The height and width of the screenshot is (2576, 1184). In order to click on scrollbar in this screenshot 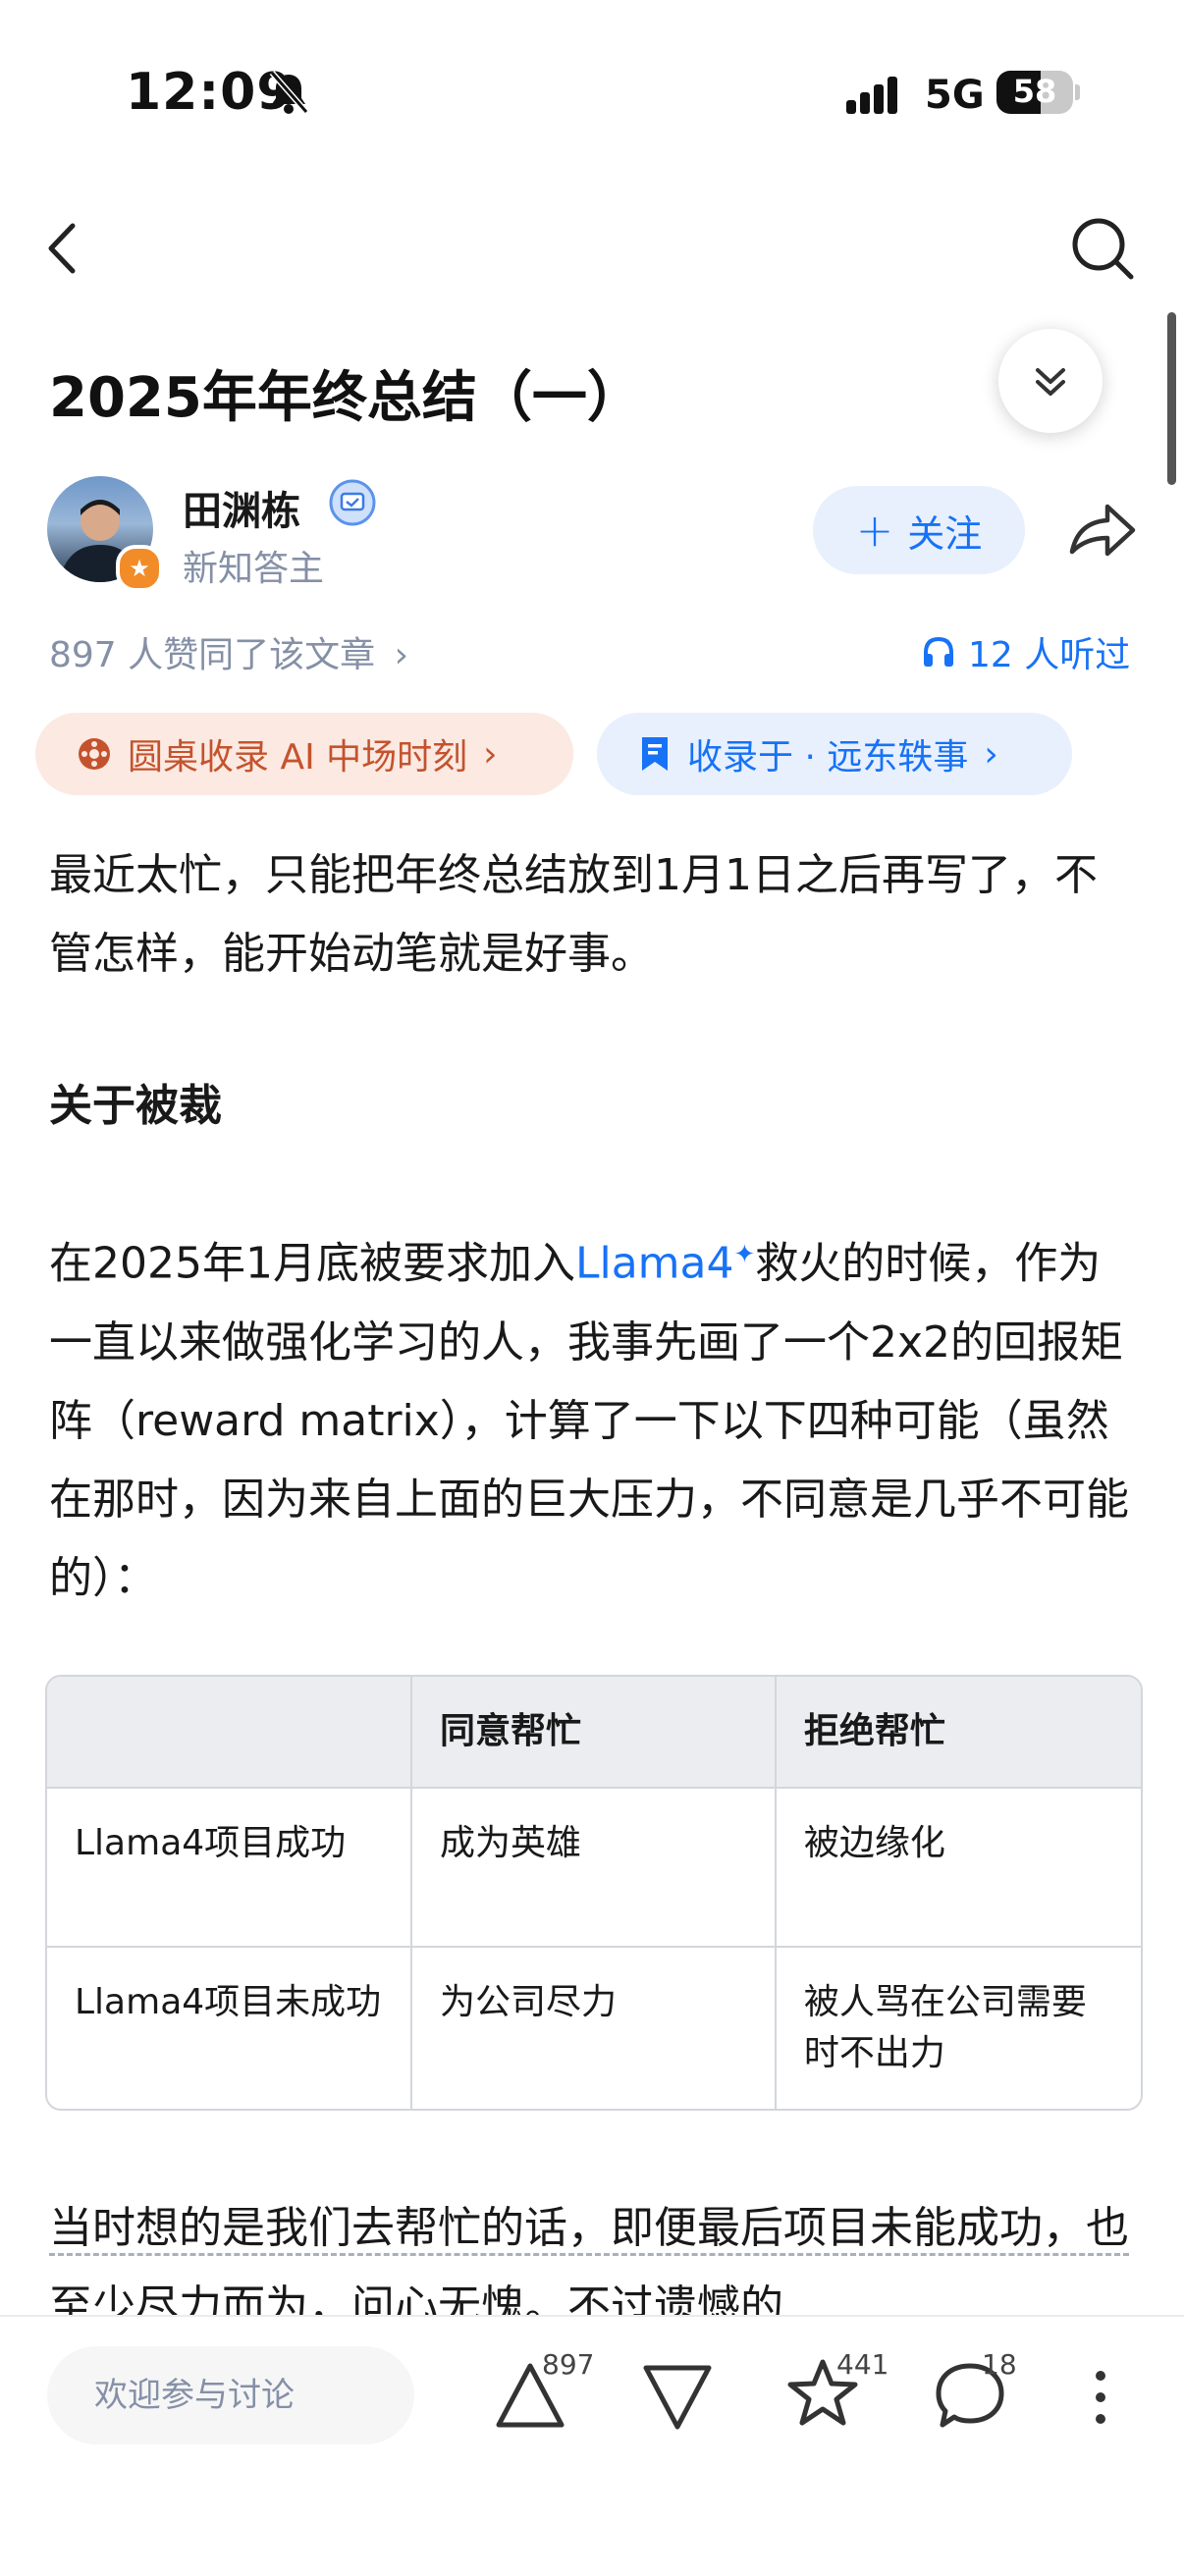, I will do `click(1171, 398)`.